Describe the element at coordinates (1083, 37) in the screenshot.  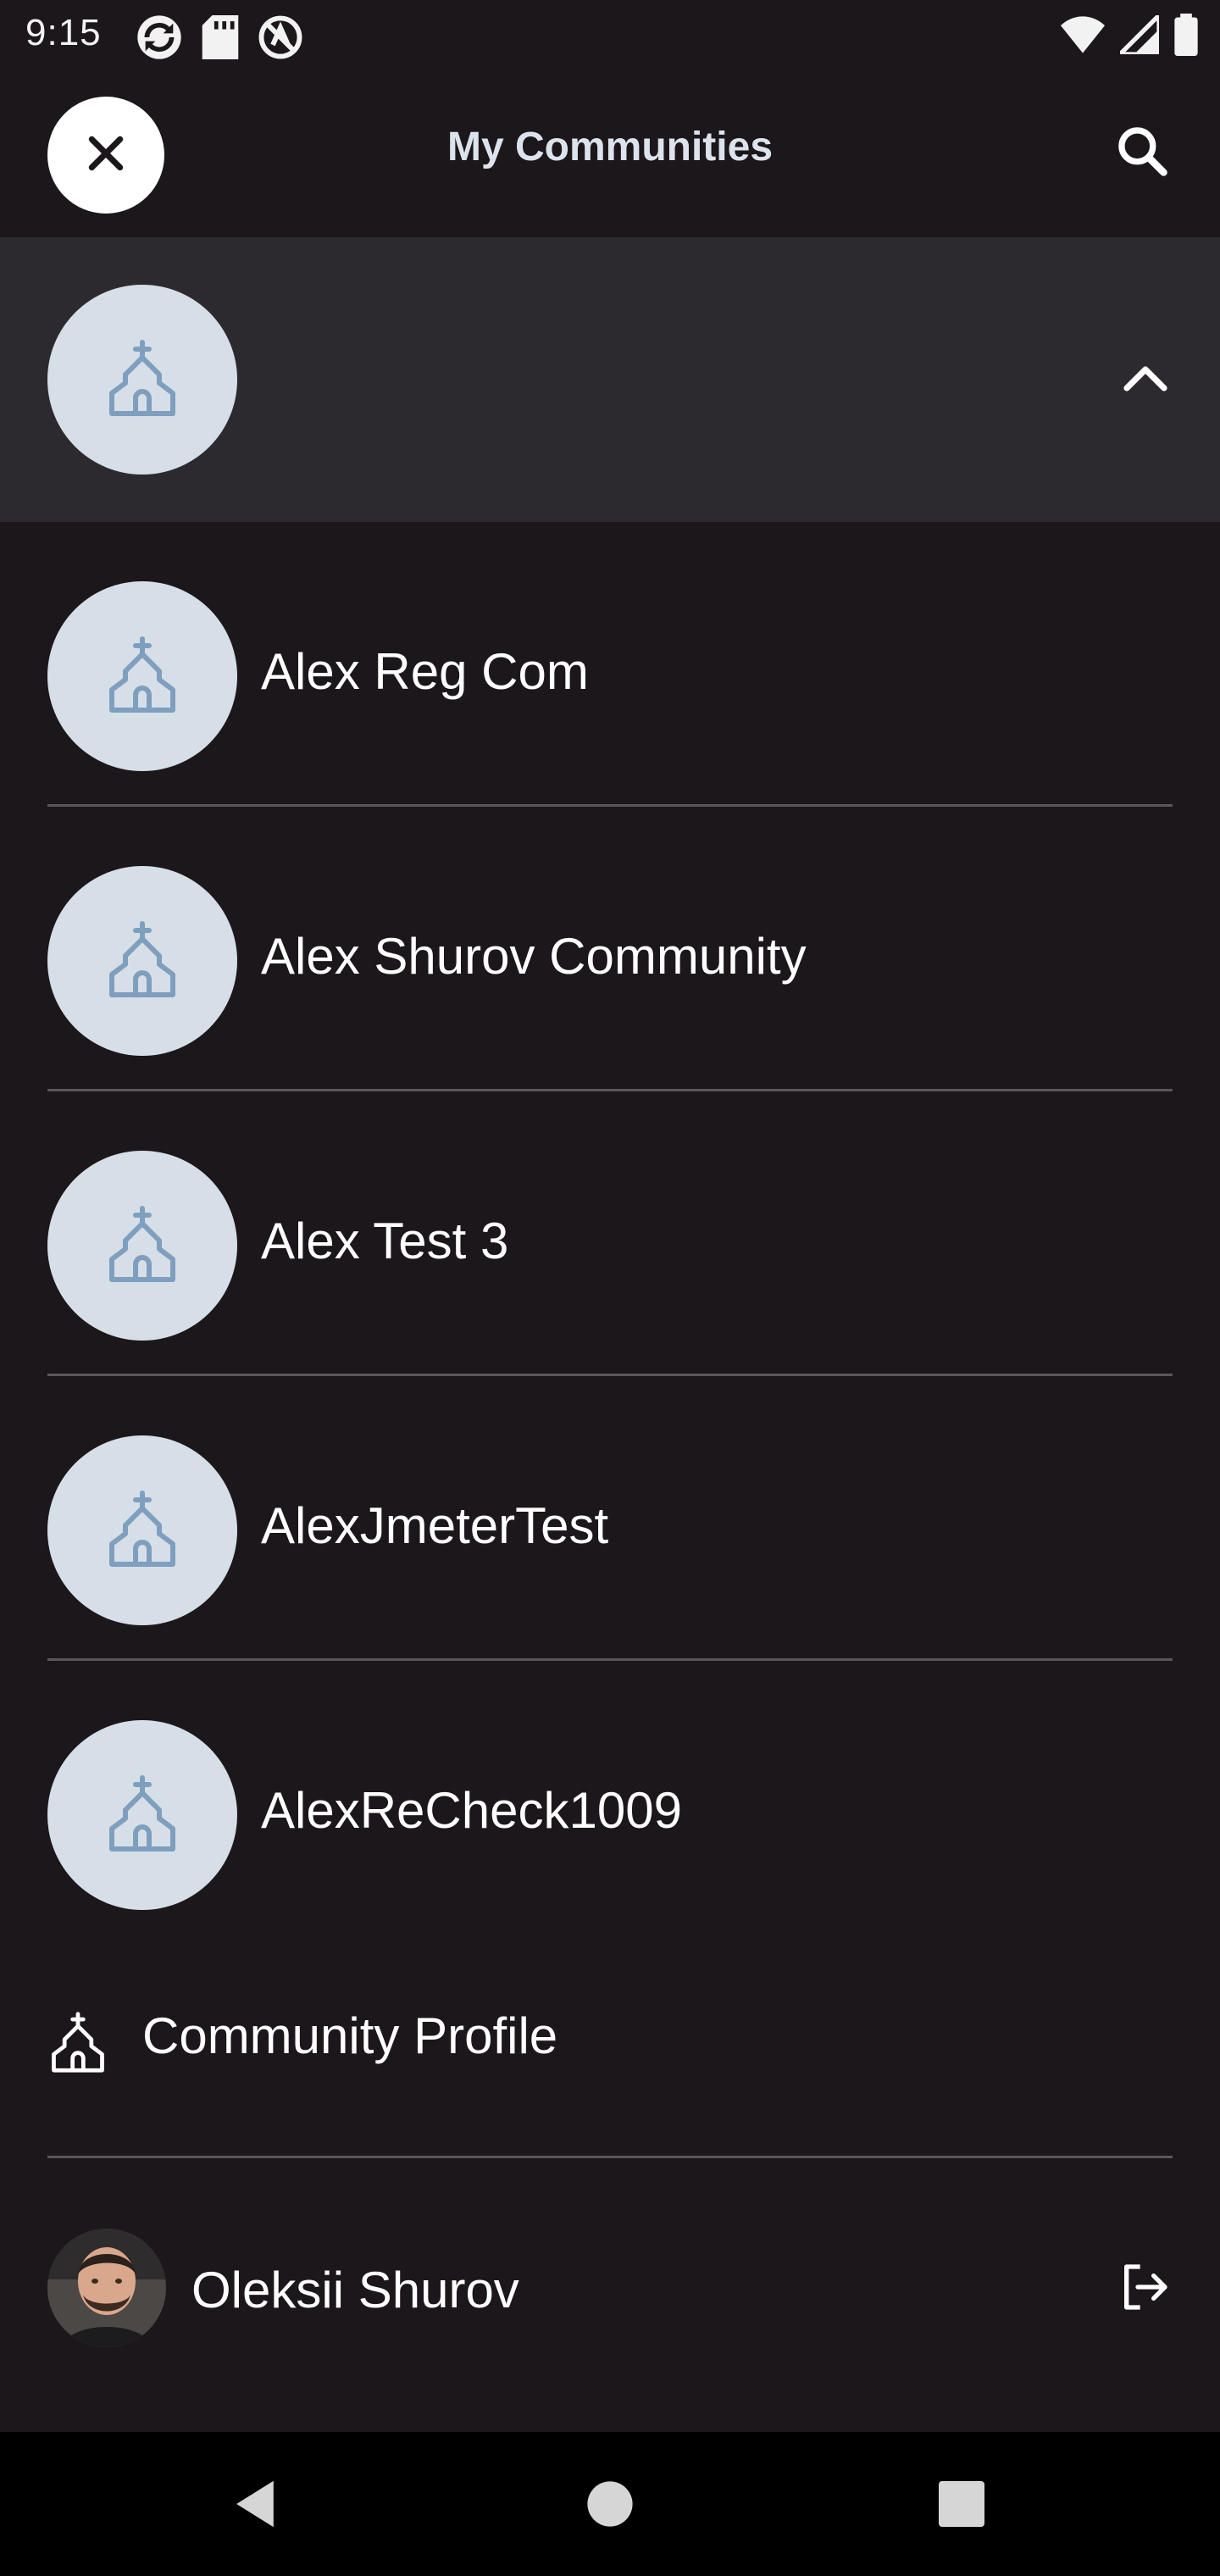
I see `wifi-icon` at that location.